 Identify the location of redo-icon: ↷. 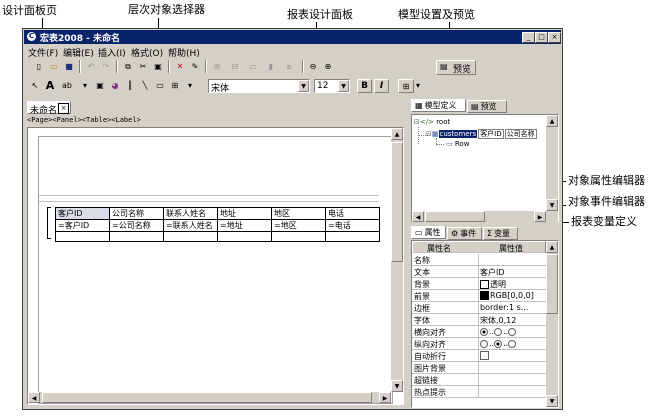
(106, 66).